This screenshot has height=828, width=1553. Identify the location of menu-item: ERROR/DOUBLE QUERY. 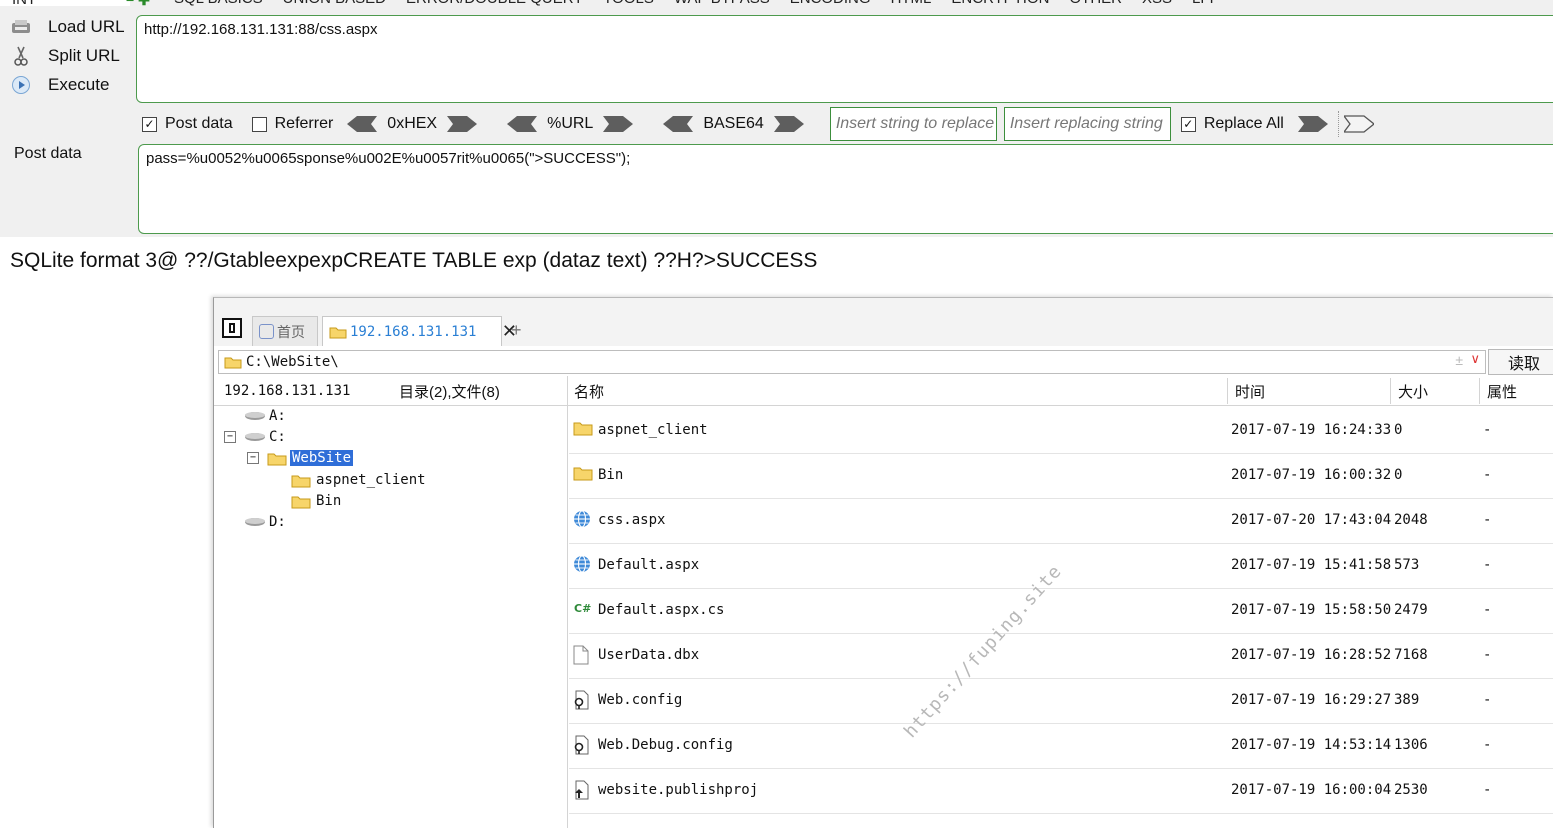
(494, 3).